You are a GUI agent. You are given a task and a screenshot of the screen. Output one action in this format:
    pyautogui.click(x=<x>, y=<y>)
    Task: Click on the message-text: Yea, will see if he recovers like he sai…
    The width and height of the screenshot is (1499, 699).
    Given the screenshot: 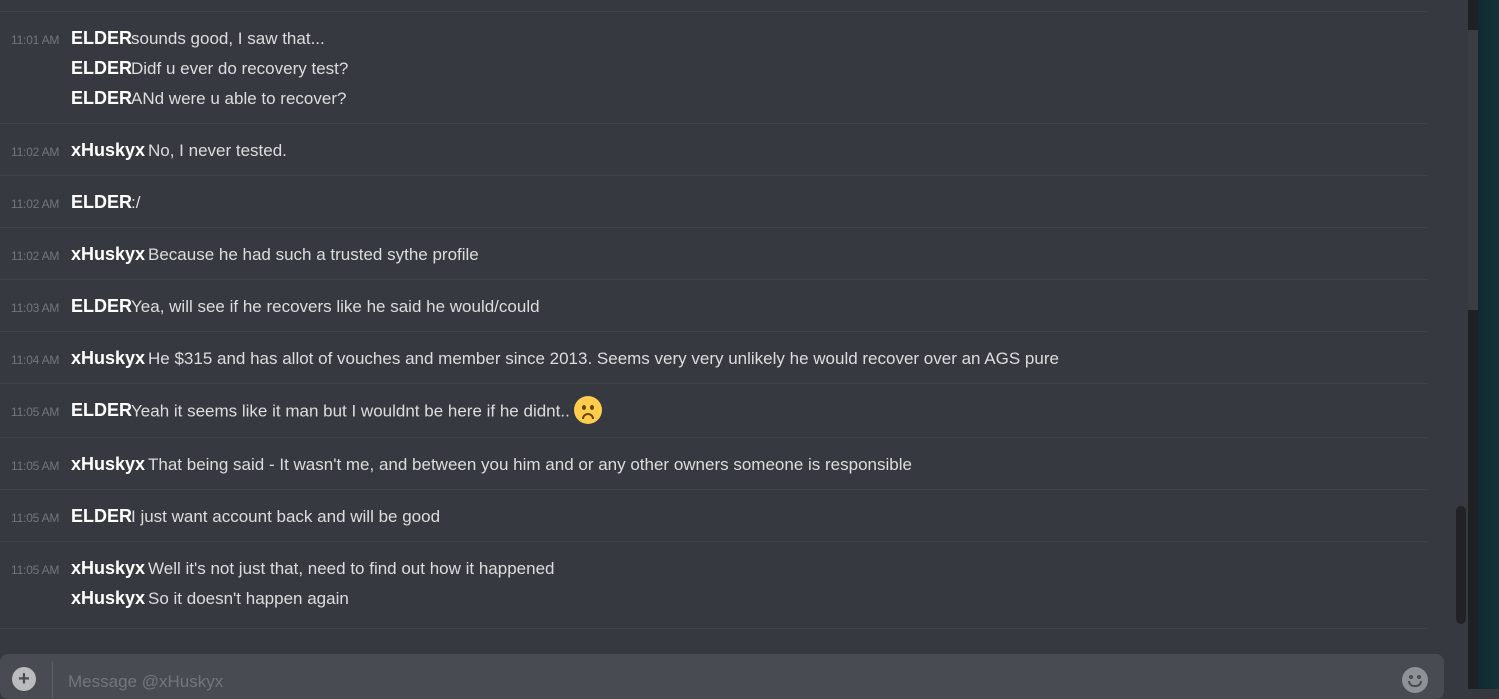 What is the action you would take?
    pyautogui.click(x=335, y=306)
    